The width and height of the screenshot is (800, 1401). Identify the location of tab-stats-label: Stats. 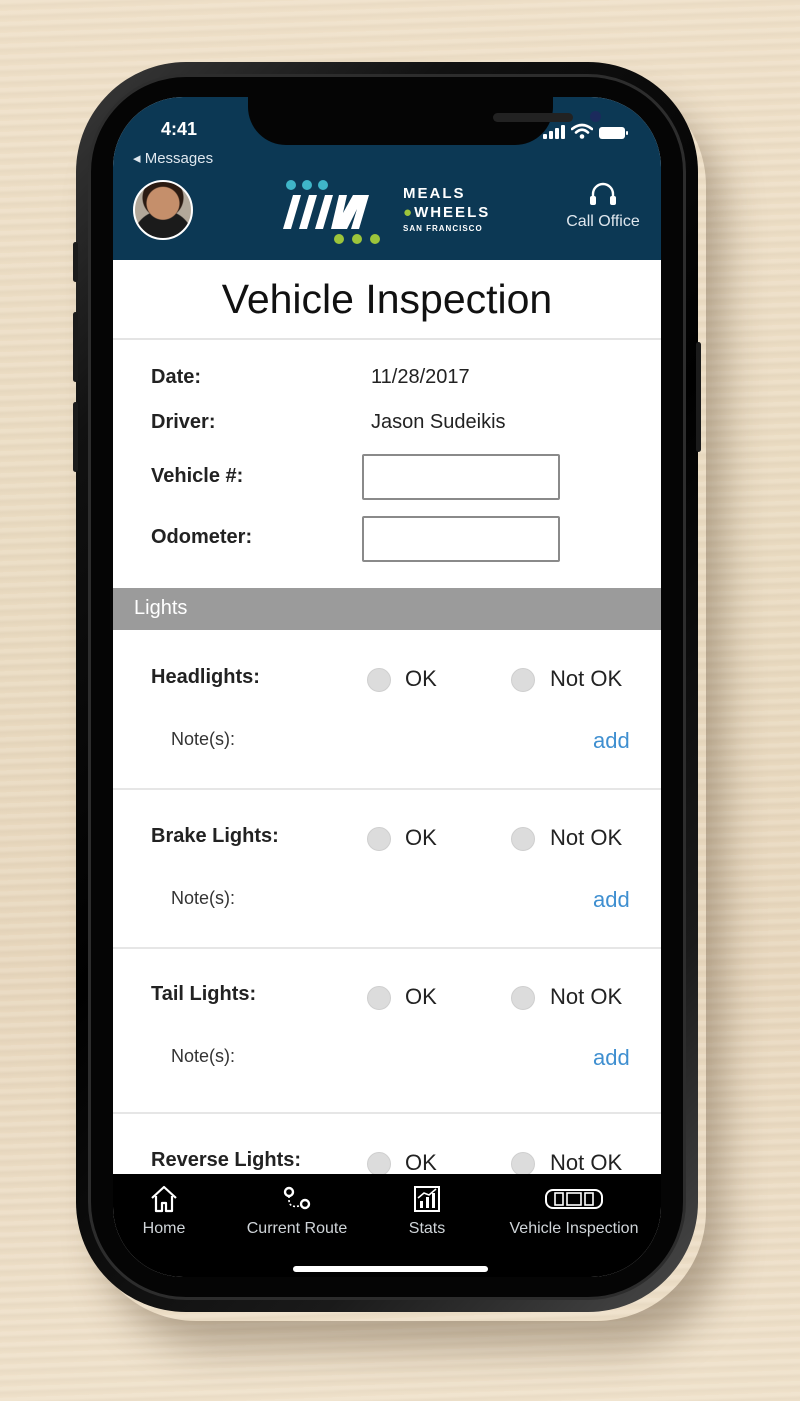
(427, 1228).